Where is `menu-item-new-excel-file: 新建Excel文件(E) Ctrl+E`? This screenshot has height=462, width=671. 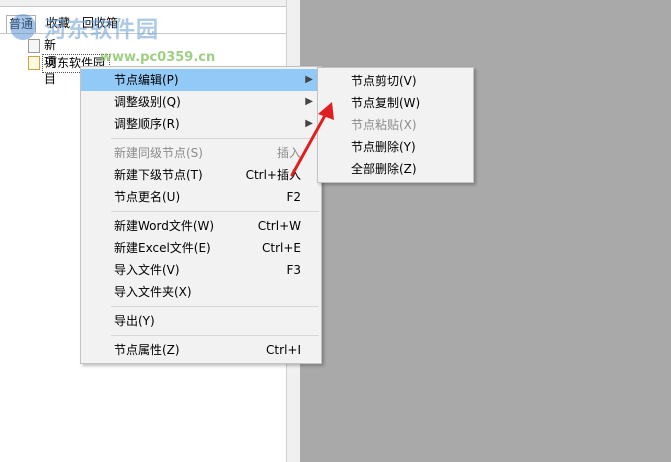
menu-item-new-excel-file: 新建Excel文件(E) Ctrl+E is located at coordinates (201, 248).